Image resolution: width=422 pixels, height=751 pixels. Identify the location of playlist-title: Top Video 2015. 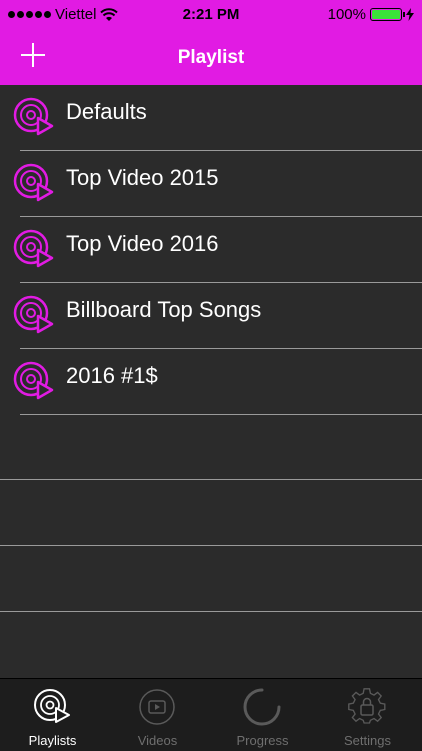
(142, 177).